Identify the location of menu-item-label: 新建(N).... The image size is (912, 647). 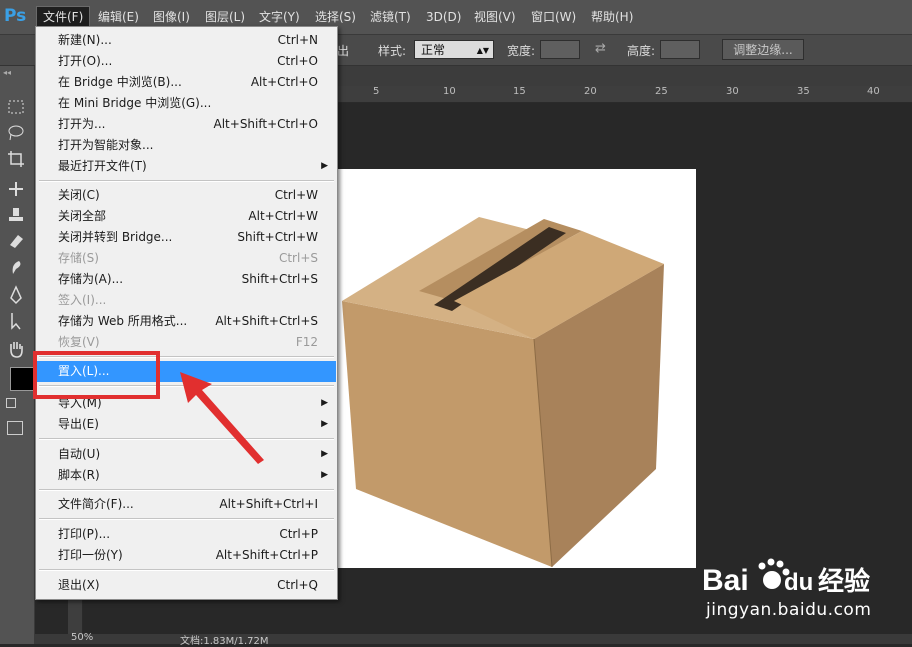
(85, 40).